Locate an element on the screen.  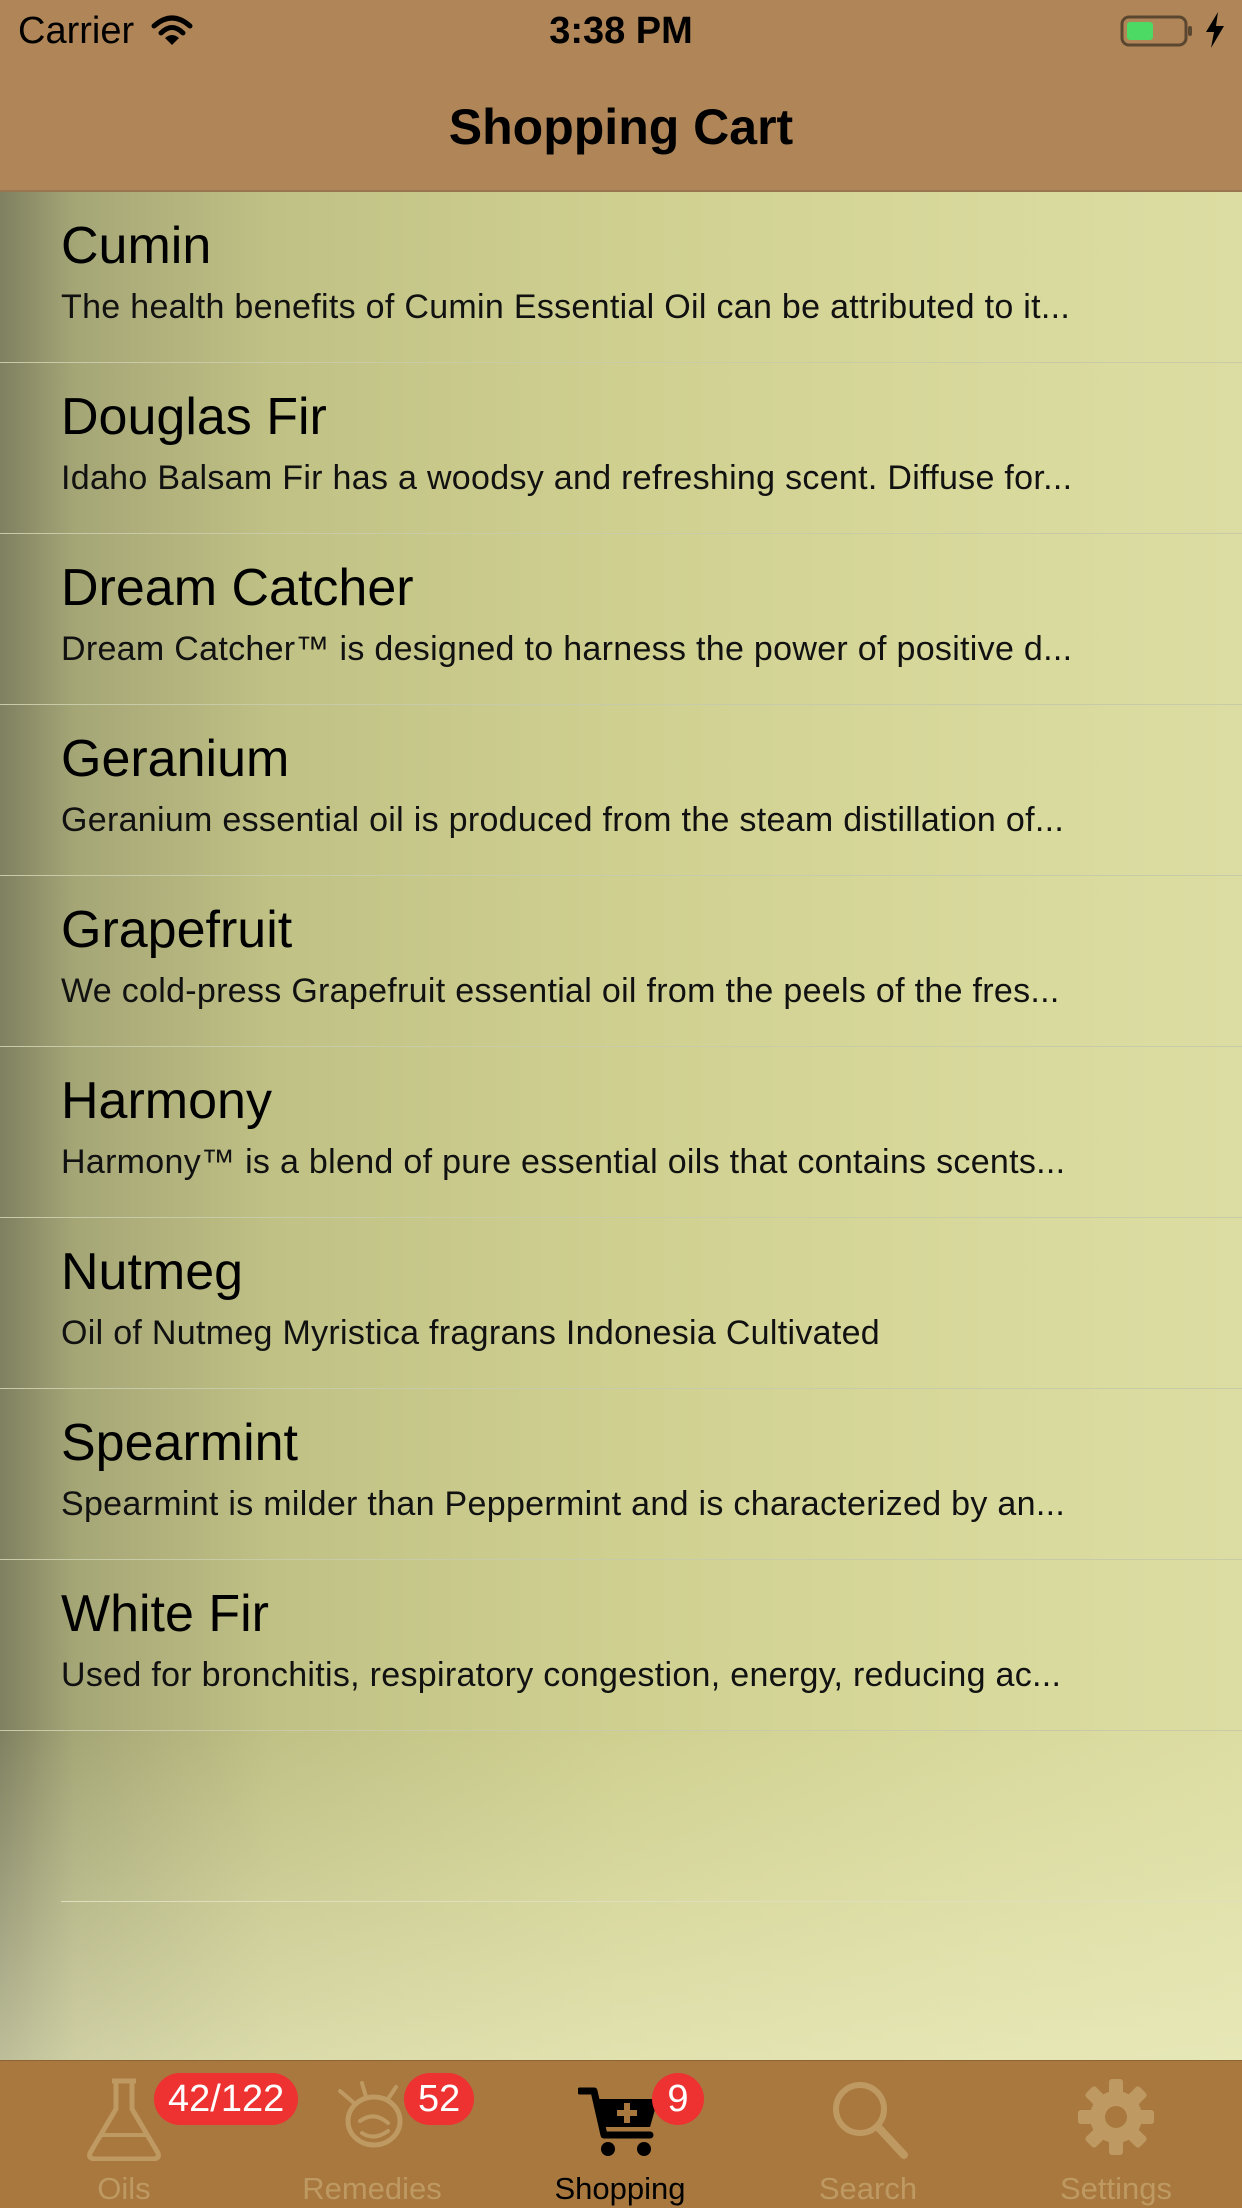
page-title: Shopping Cart is located at coordinates (621, 127).